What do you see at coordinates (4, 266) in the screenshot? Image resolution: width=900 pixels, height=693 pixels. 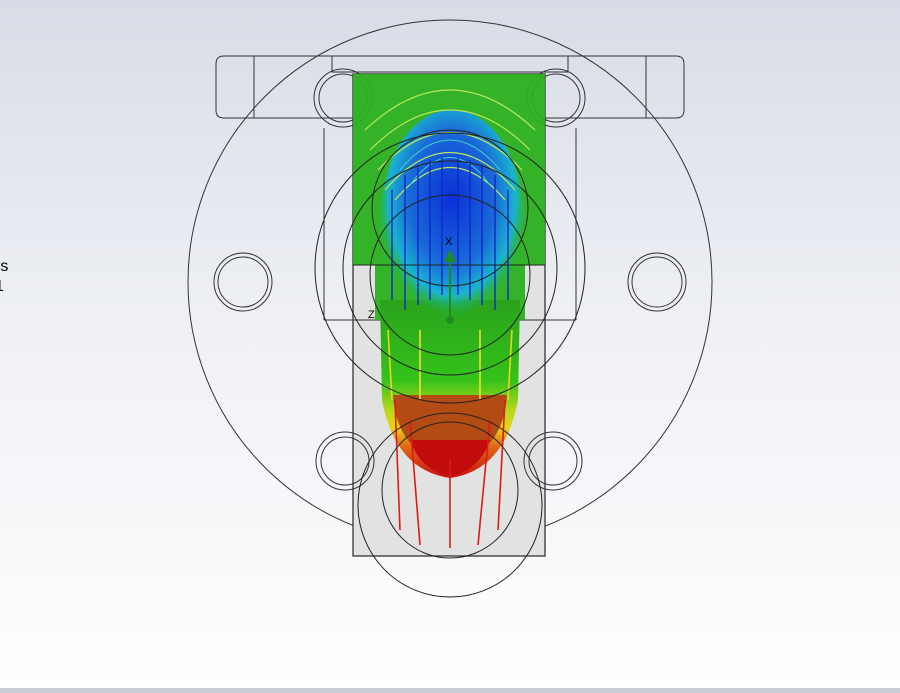 I see `legend-title-fragment: rs` at bounding box center [4, 266].